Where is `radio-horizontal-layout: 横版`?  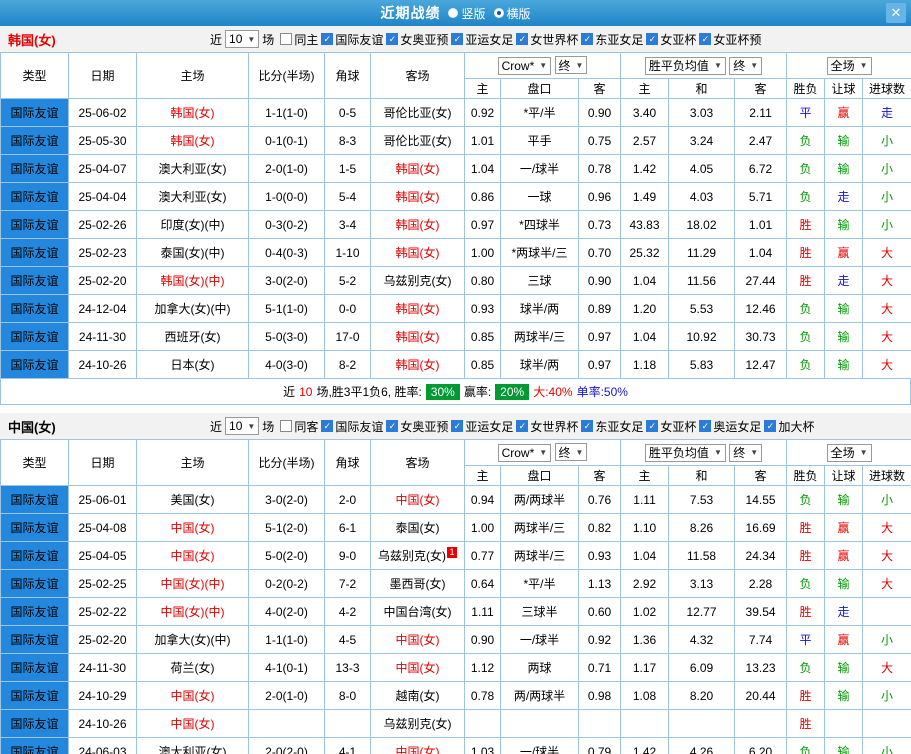
radio-horizontal-layout: 横版 is located at coordinates (512, 13).